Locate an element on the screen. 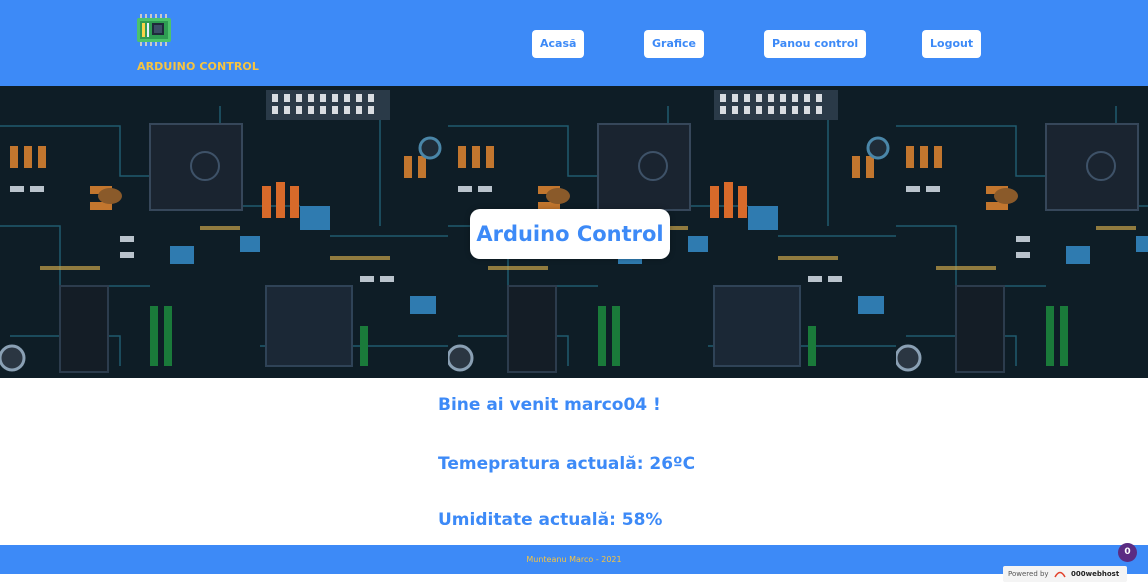  footer-copyright: Munteanu Marco - 2021 is located at coordinates (574, 559).